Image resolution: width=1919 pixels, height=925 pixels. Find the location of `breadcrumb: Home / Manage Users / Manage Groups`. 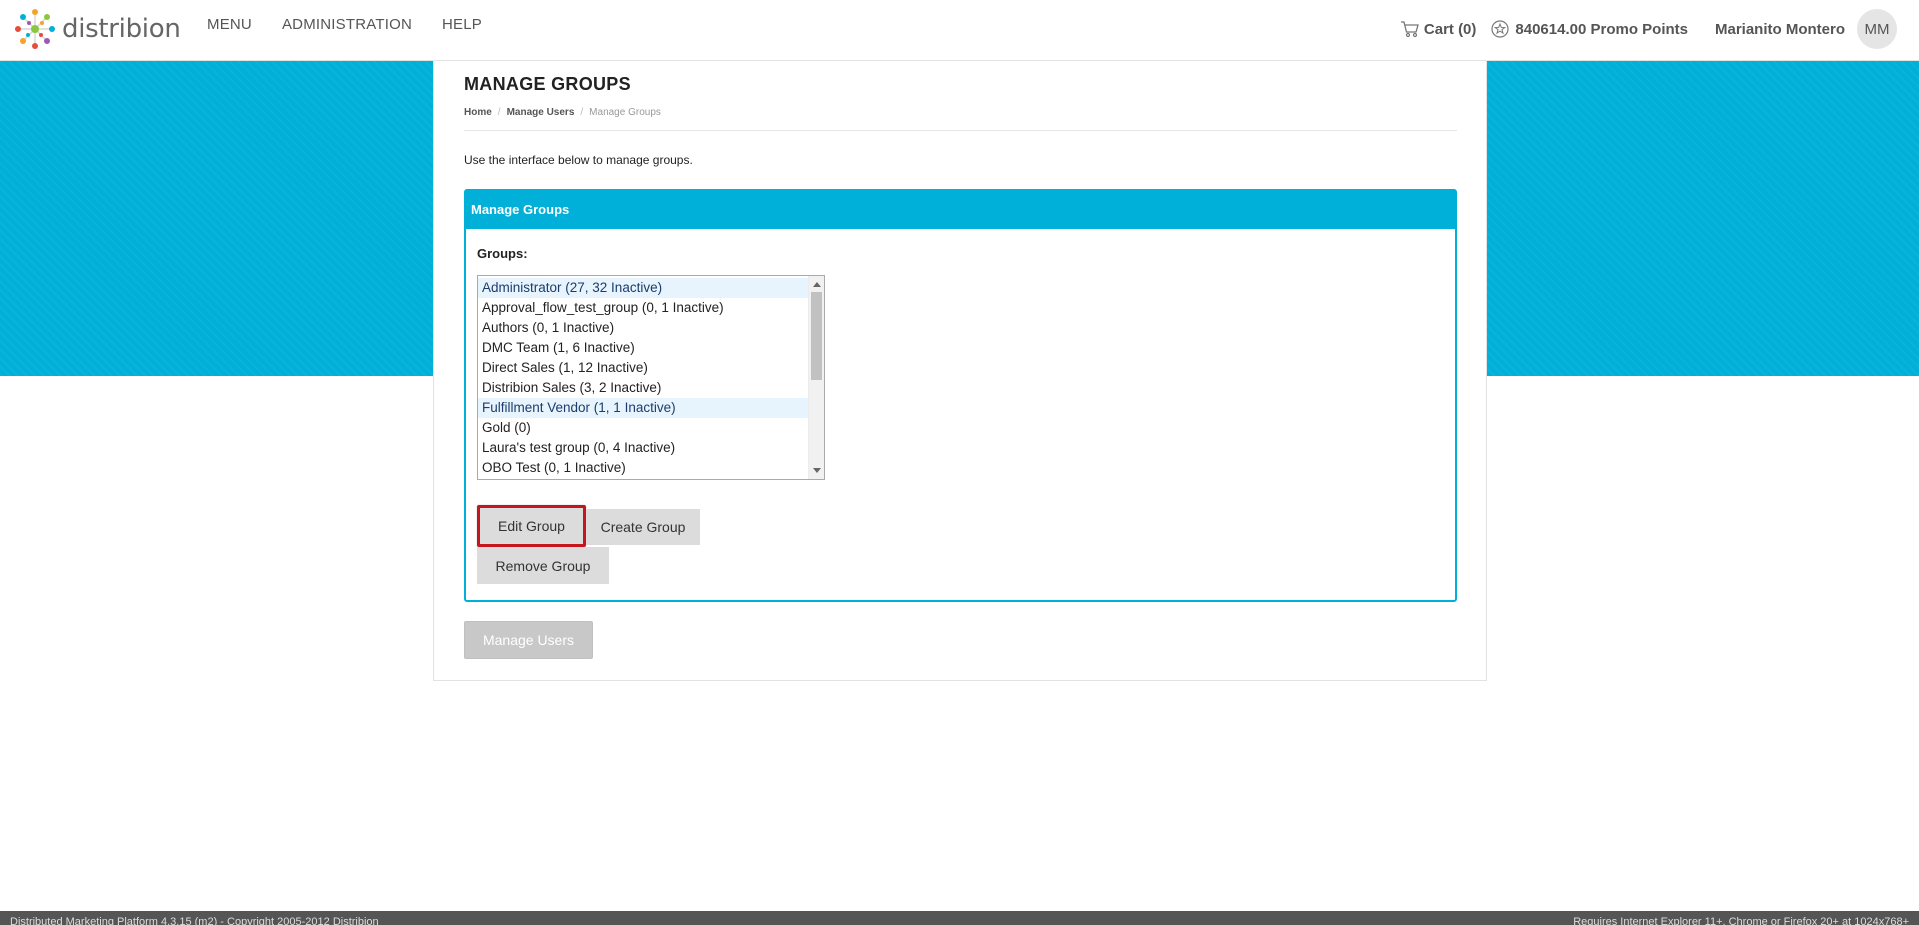

breadcrumb: Home / Manage Users / Manage Groups is located at coordinates (562, 112).